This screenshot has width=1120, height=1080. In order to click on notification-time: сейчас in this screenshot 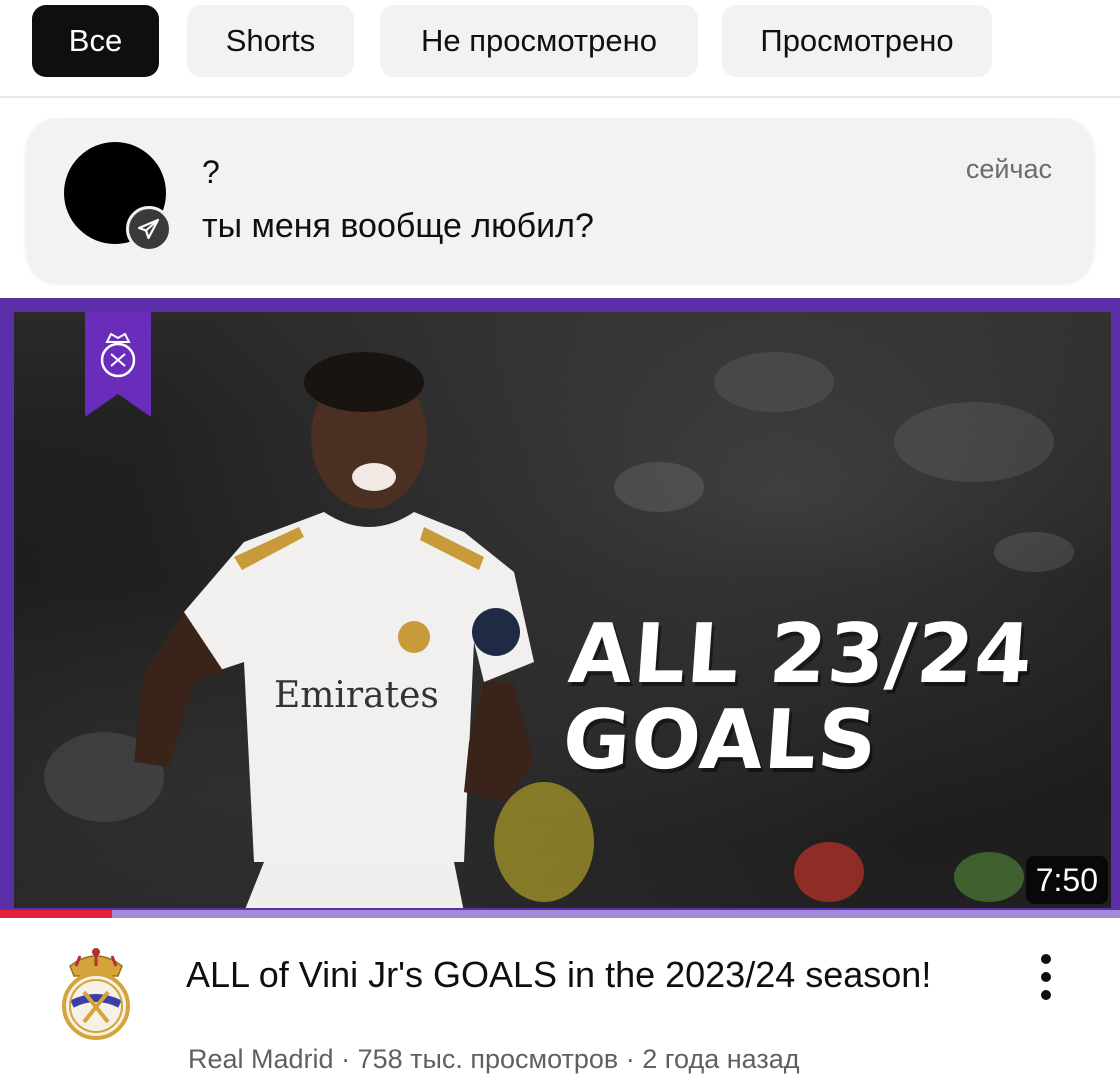, I will do `click(1008, 169)`.